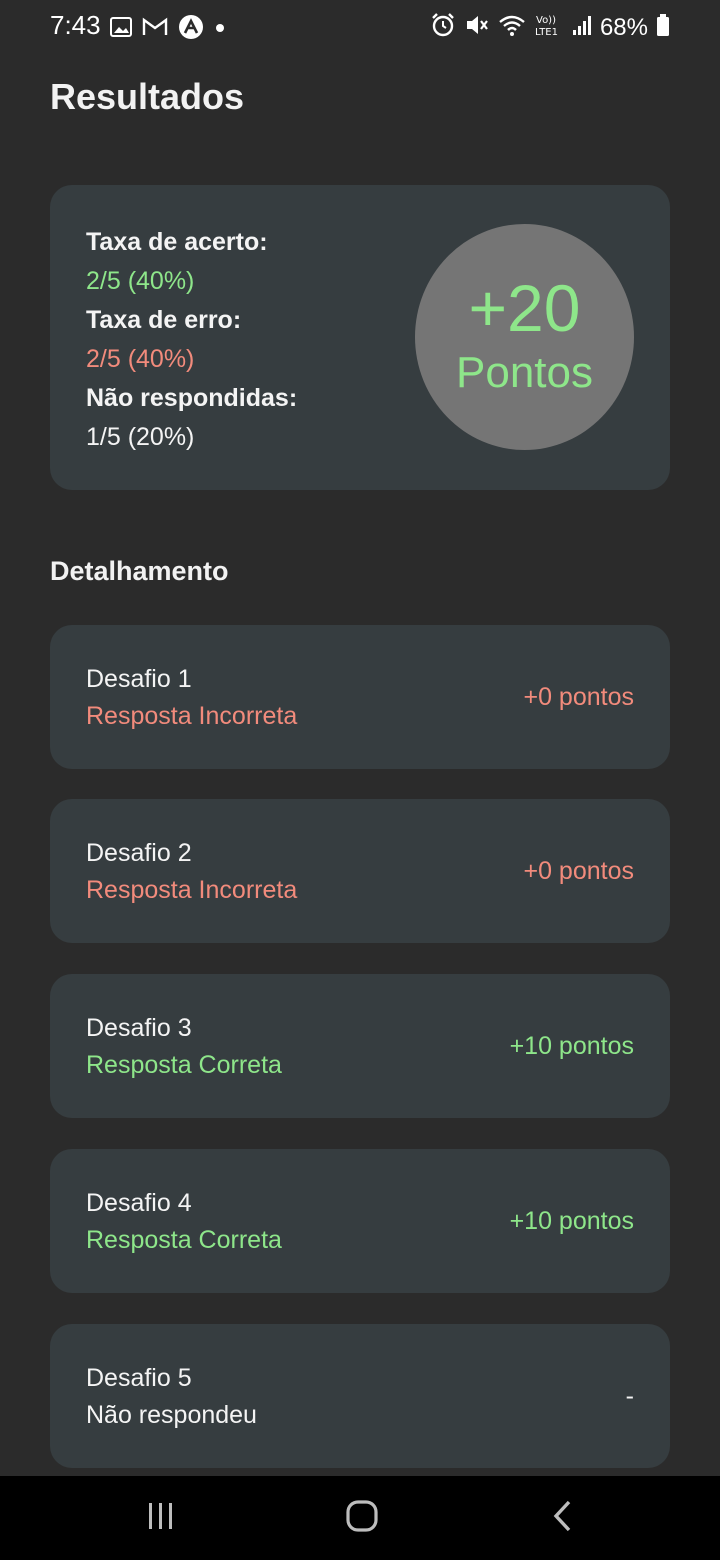 The width and height of the screenshot is (720, 1560). I want to click on challenge-card-3: Desafio 3 Resposta Correta +10 pontos, so click(360, 1046).